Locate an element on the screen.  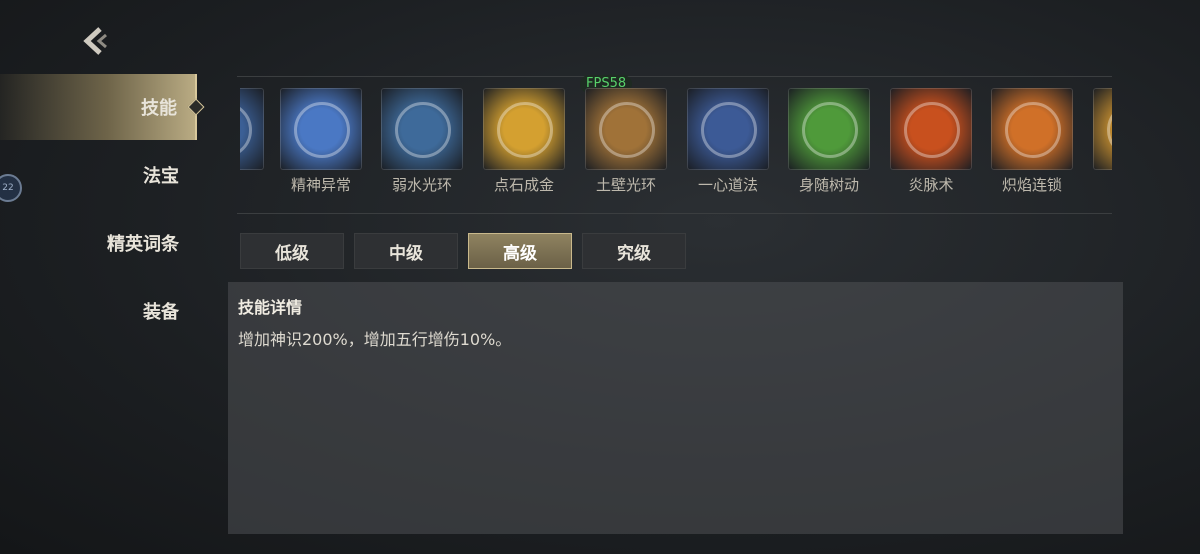
sidebar-item-elite-affix: 精英词条 is located at coordinates (98, 243).